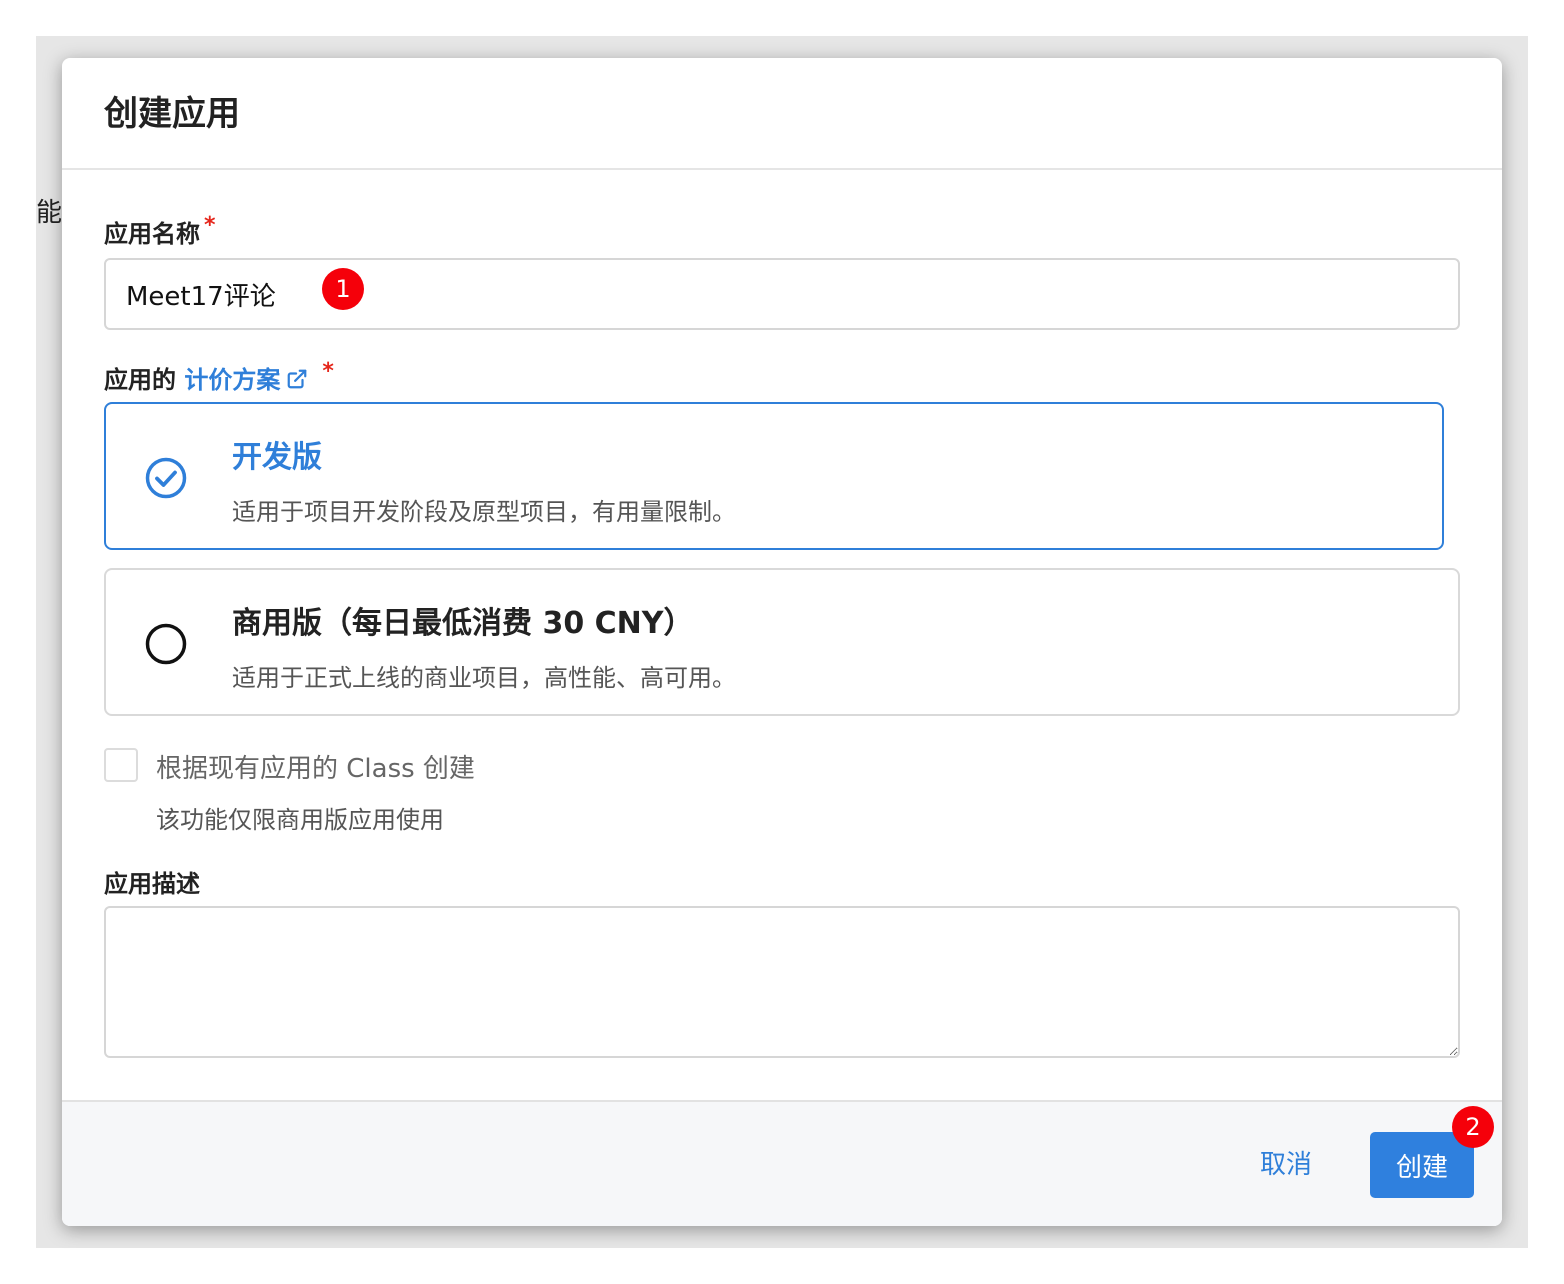  What do you see at coordinates (1473, 1127) in the screenshot?
I see `annotation-badge-2: 2` at bounding box center [1473, 1127].